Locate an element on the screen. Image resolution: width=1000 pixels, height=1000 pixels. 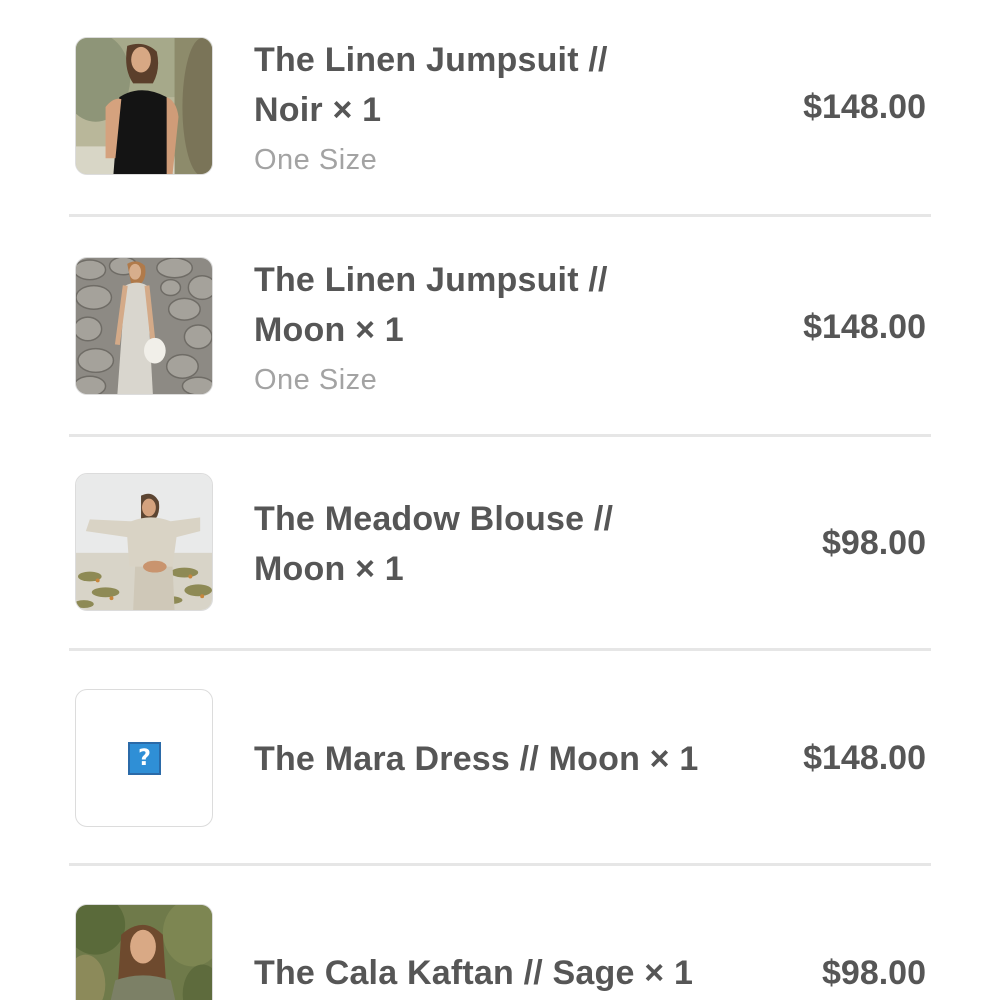
product-photo-cala-kaftan is located at coordinates (144, 952).